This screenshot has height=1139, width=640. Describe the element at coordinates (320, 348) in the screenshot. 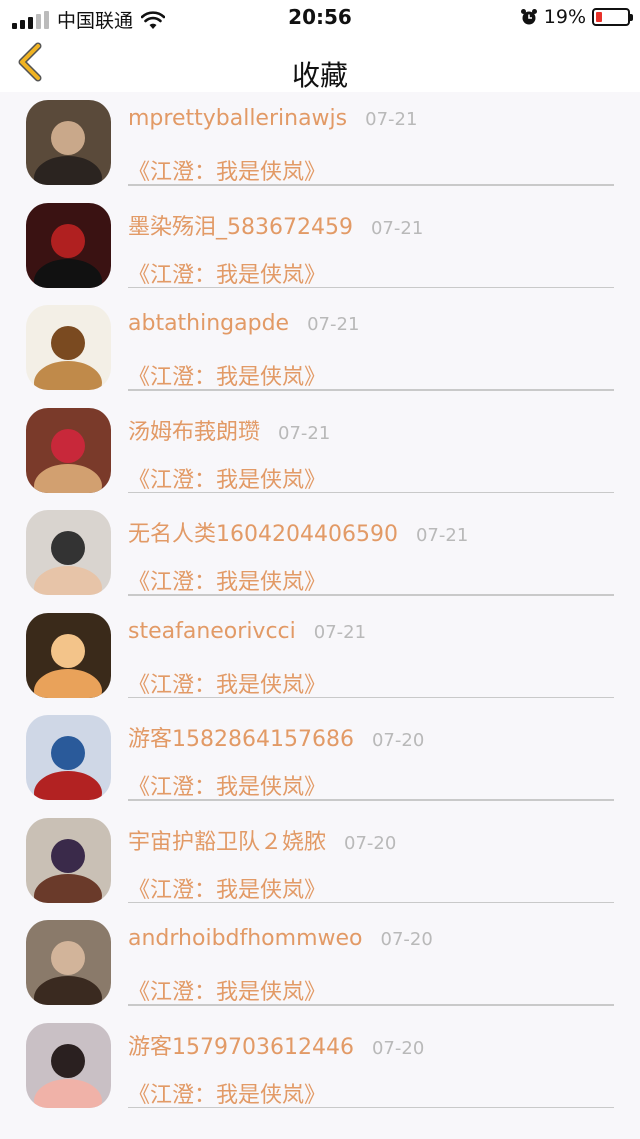

I see `list-item: abtathingapde 07-21 《江澄：我是侠岚》` at that location.